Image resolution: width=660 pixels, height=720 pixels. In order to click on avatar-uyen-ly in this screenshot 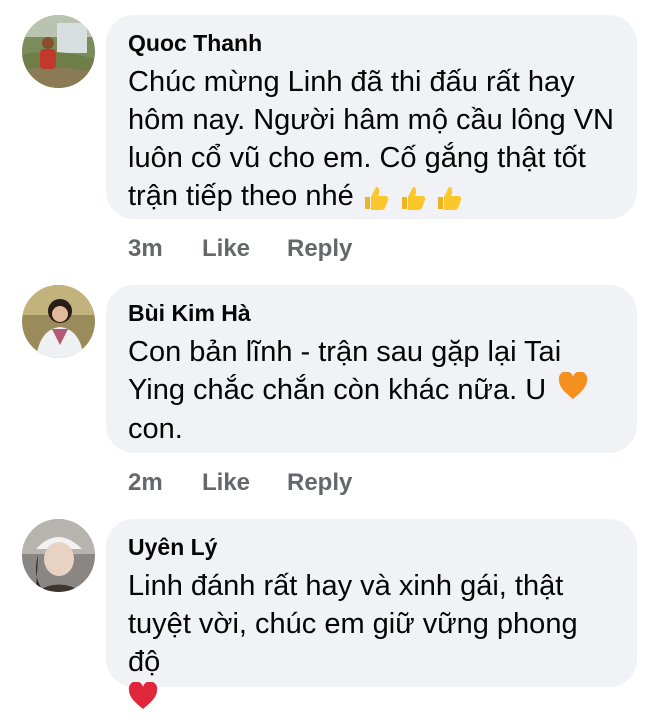, I will do `click(58, 555)`.